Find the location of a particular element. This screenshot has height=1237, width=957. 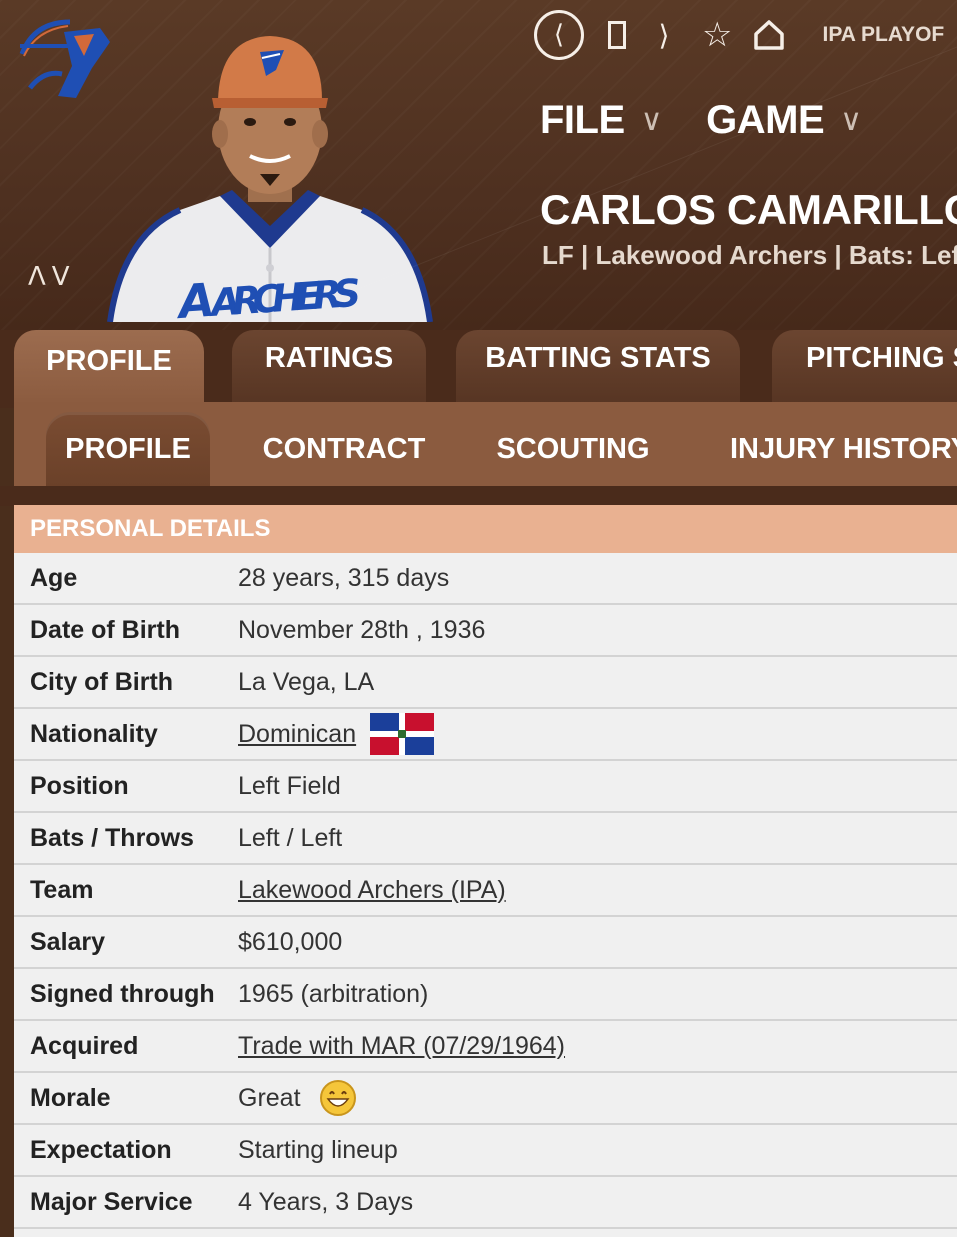

tab-batting-stats: BATTING STATS is located at coordinates (598, 367).